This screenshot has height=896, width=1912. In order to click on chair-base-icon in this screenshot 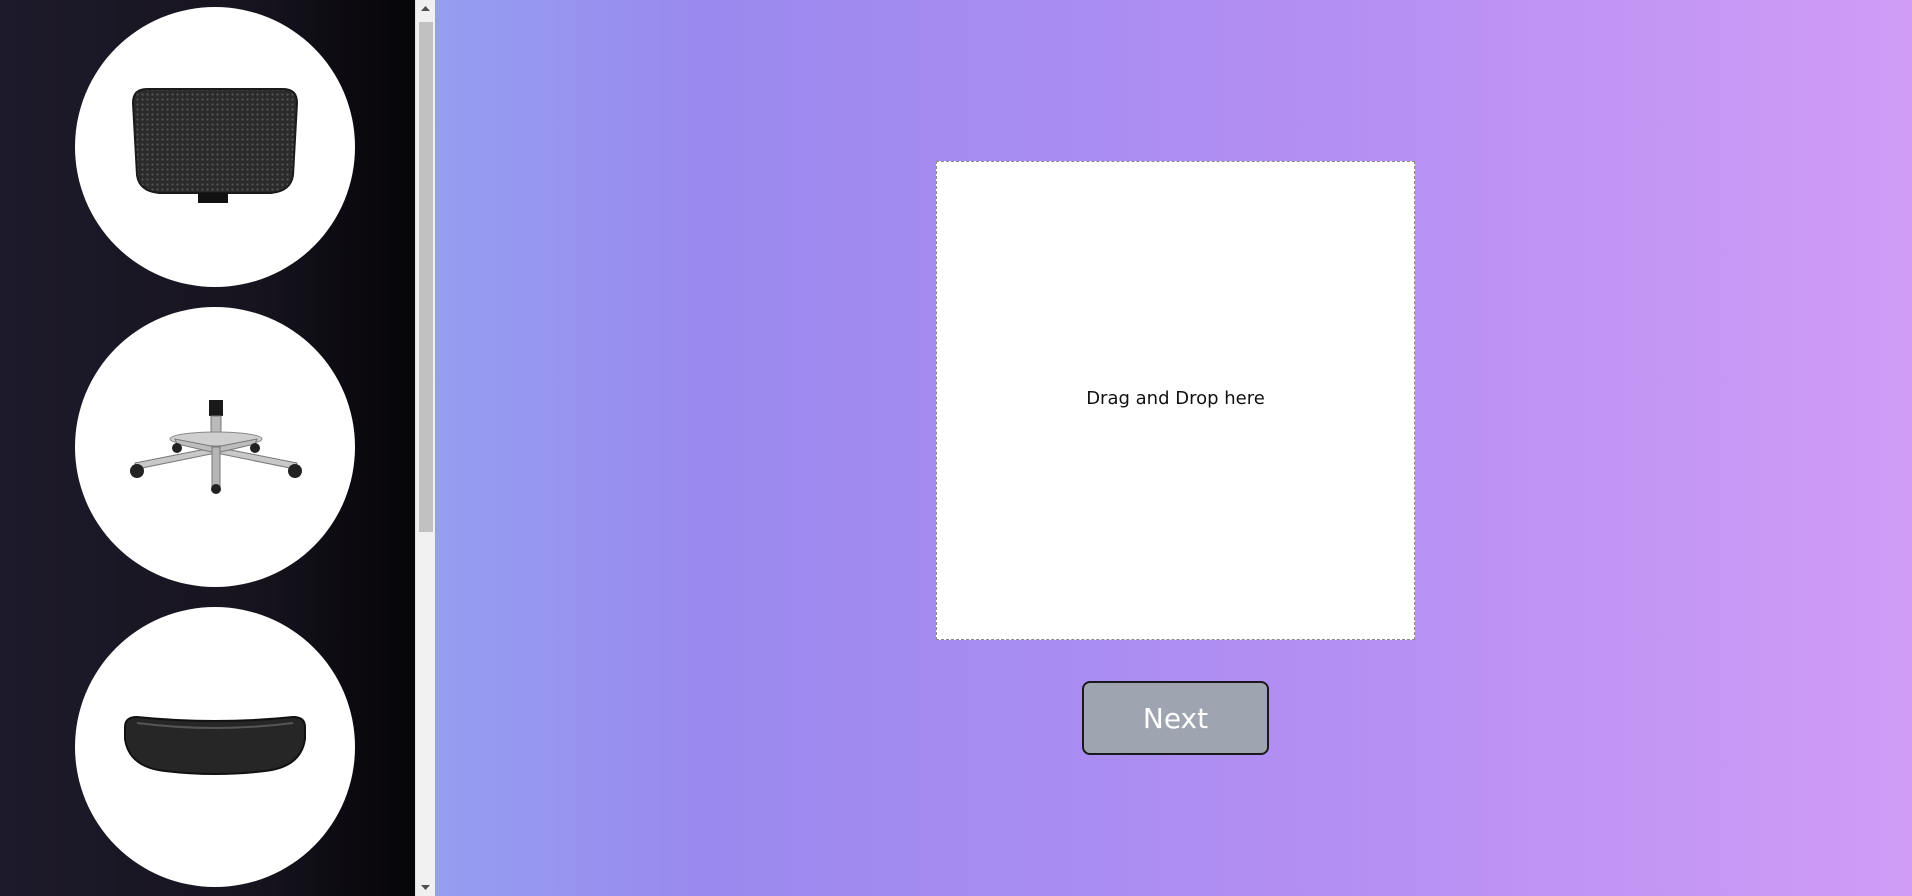, I will do `click(216, 447)`.